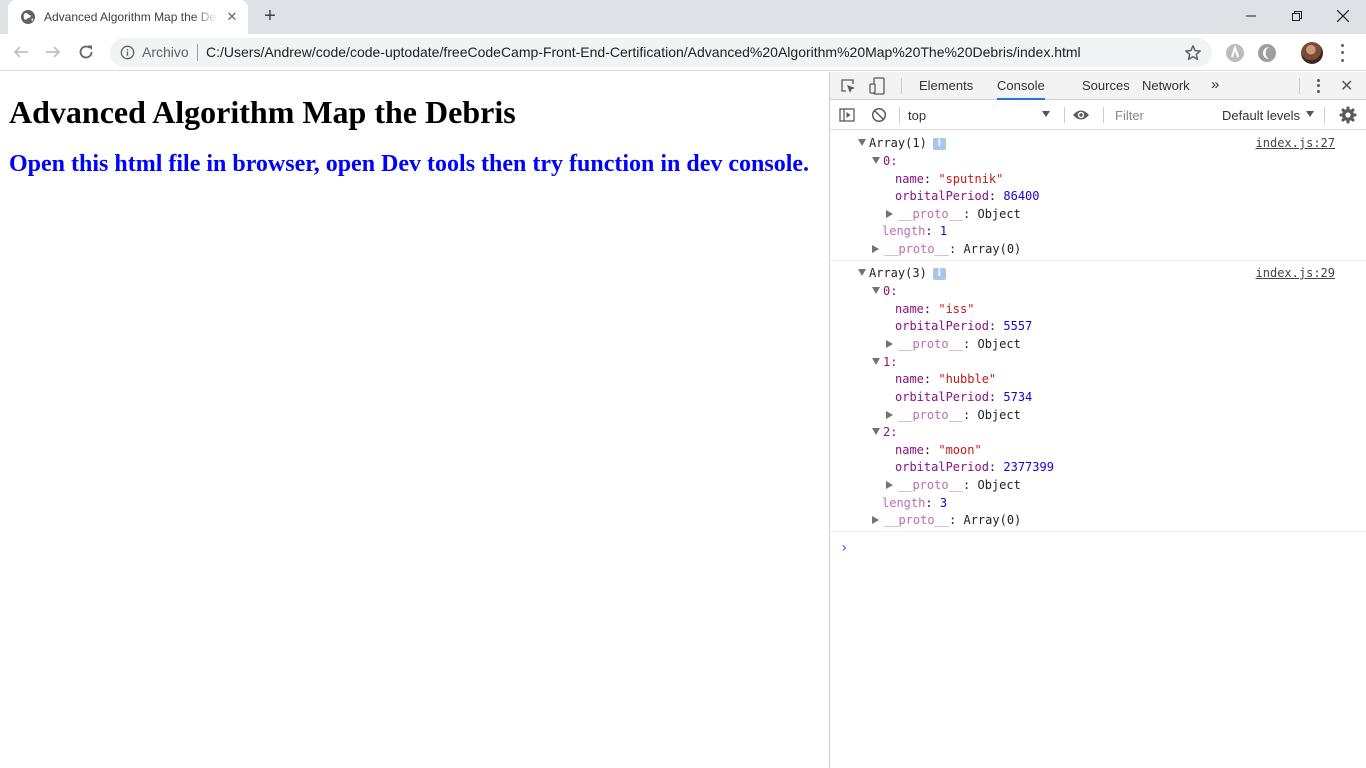 The image size is (1366, 768). I want to click on star-icon, so click(1193, 53).